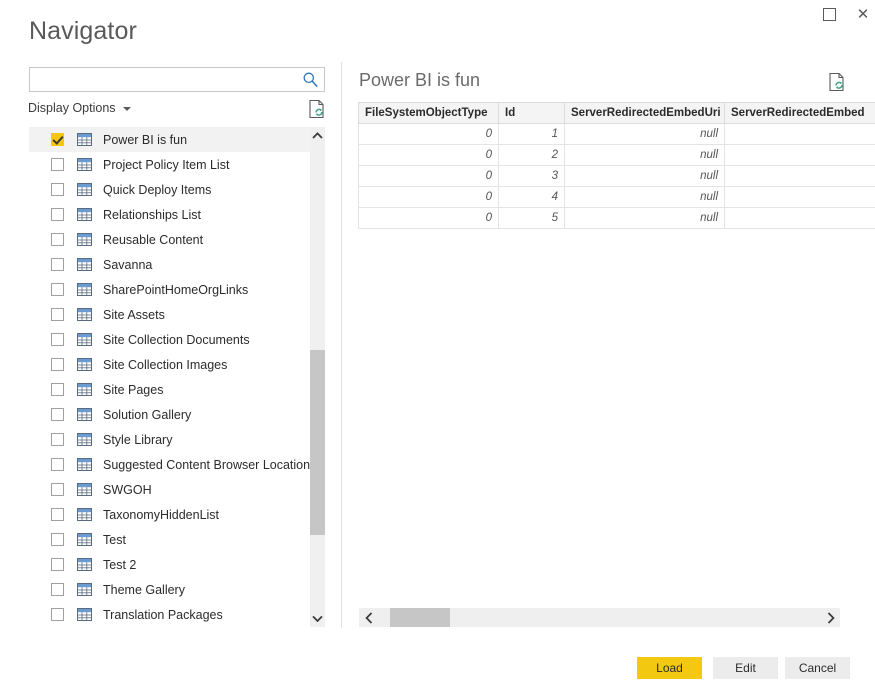  I want to click on list-item: SharePointHomeOrgLinks, so click(169, 289).